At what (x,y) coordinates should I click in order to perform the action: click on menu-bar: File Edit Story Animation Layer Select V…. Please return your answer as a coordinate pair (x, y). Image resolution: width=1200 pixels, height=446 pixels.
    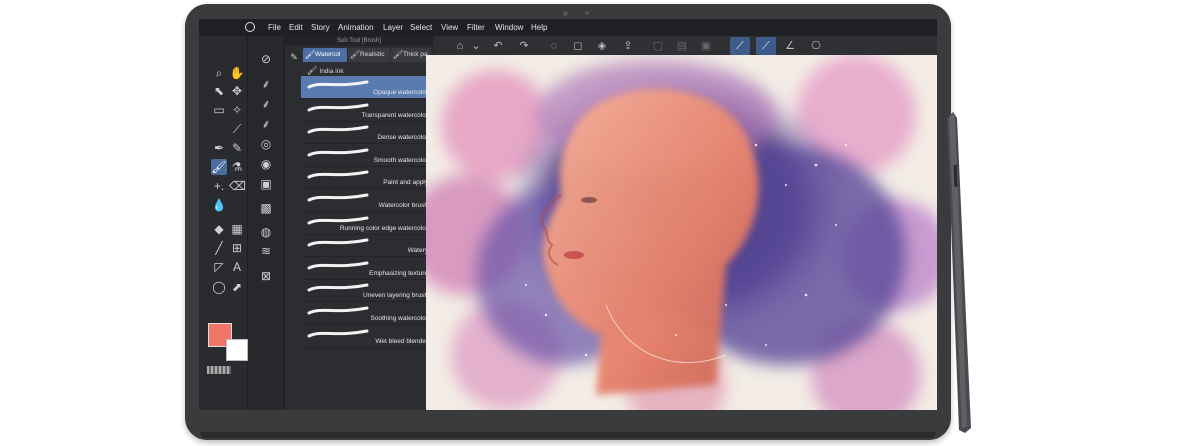
    Looking at the image, I should click on (568, 27).